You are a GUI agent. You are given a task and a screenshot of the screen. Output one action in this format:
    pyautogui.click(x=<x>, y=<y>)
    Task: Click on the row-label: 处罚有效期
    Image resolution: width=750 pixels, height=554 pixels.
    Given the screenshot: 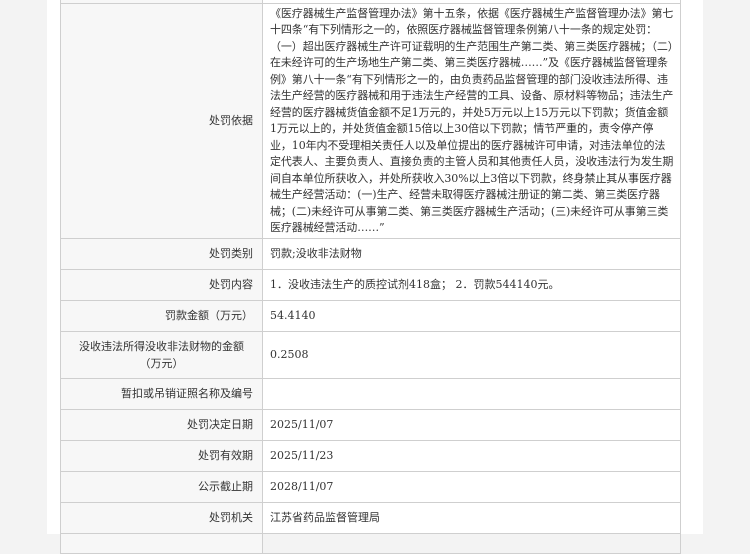 What is the action you would take?
    pyautogui.click(x=161, y=456)
    